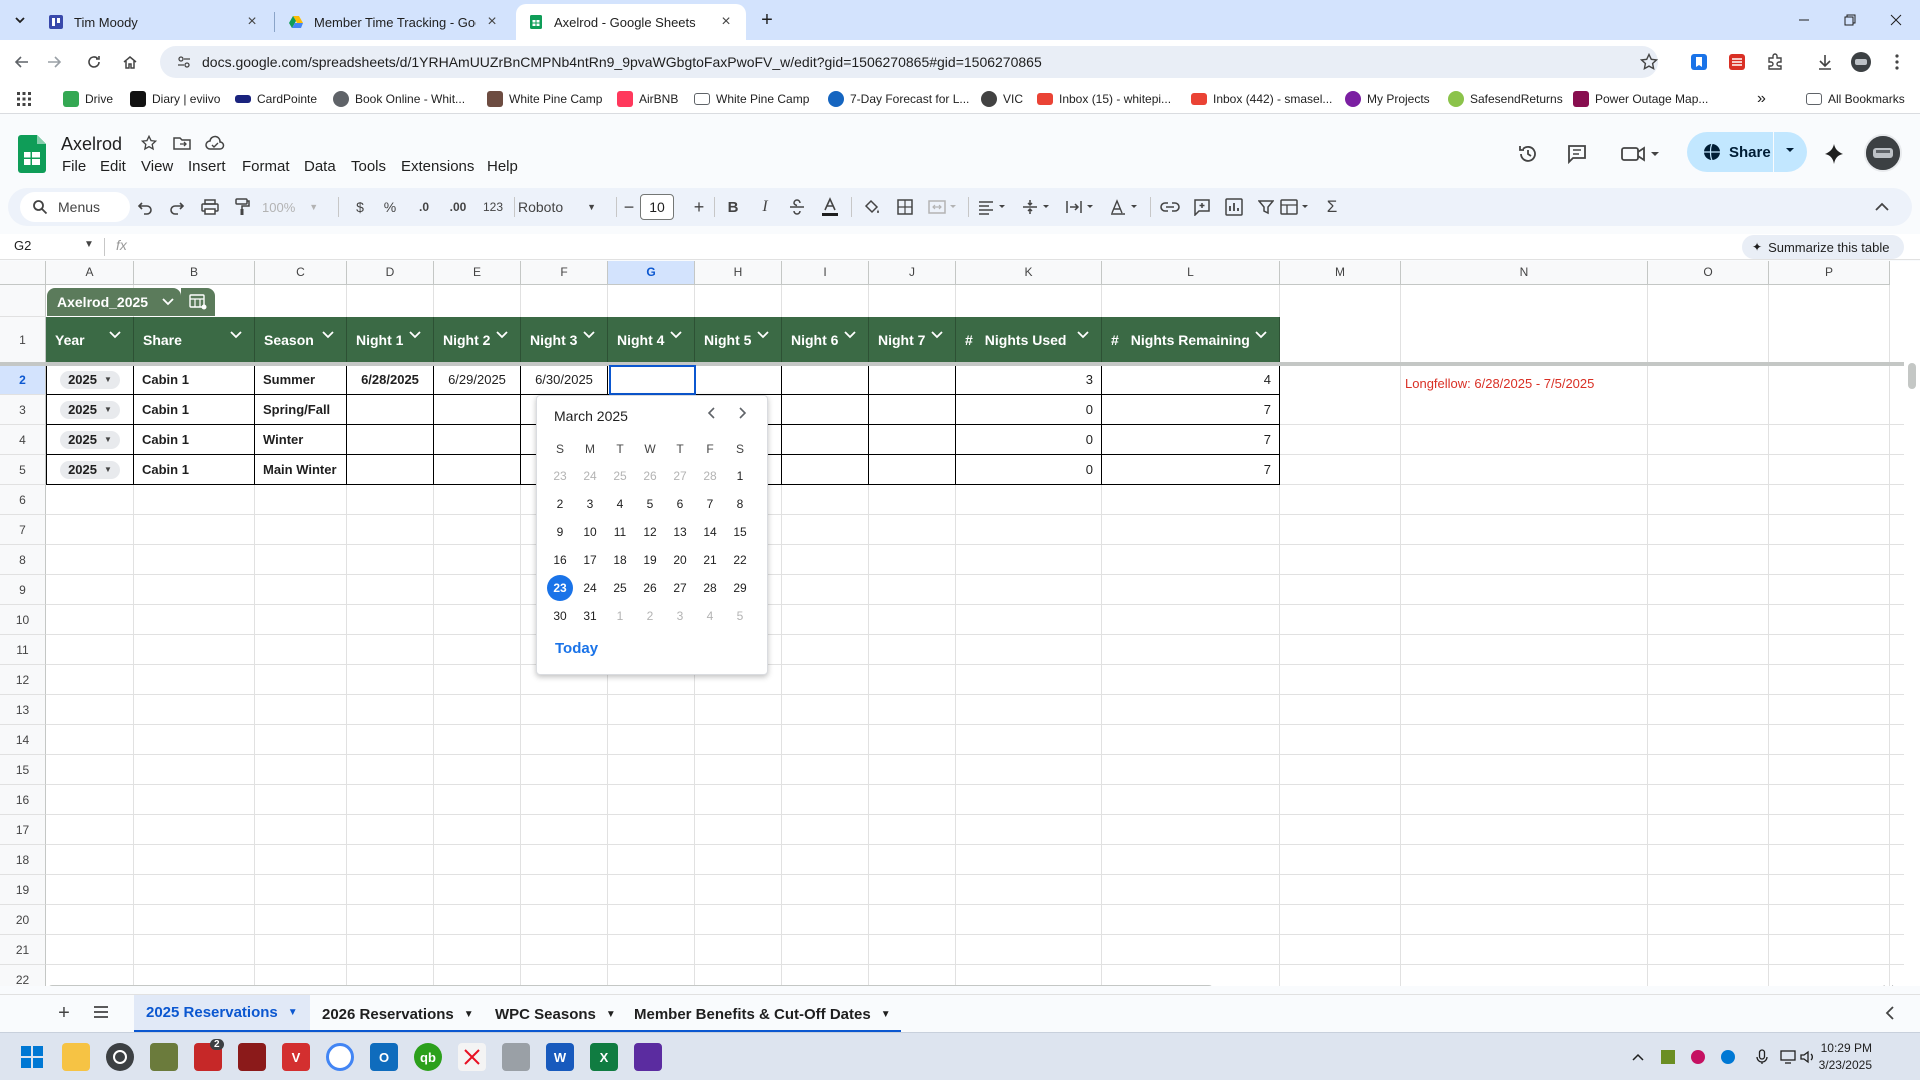  I want to click on cell-d3, so click(390, 410).